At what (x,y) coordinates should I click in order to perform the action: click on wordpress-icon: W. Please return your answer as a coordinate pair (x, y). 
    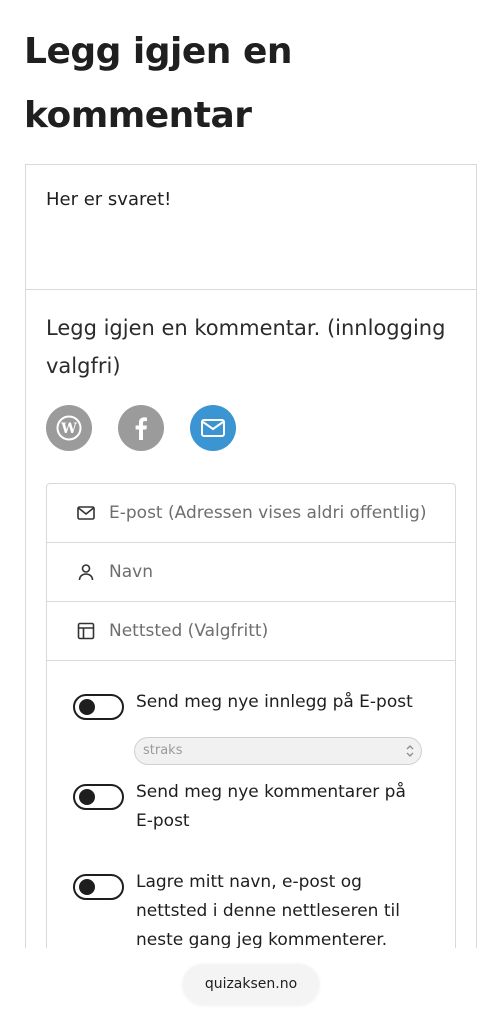
    Looking at the image, I should click on (69, 428).